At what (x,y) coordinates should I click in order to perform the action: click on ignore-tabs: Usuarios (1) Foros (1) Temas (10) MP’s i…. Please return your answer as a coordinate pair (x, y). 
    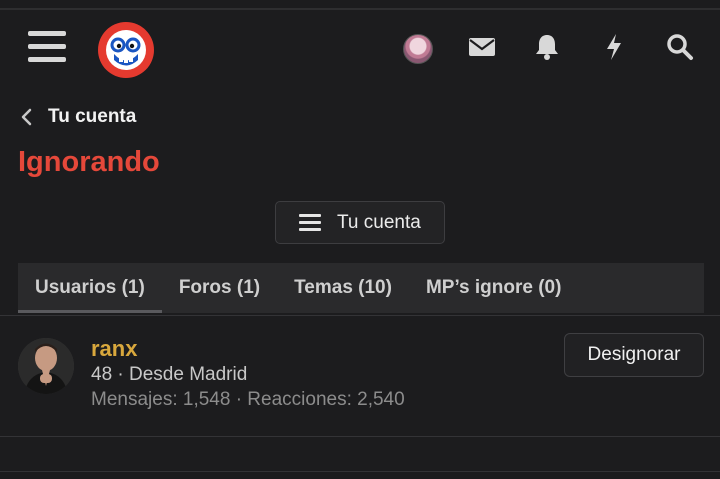
    Looking at the image, I should click on (361, 288).